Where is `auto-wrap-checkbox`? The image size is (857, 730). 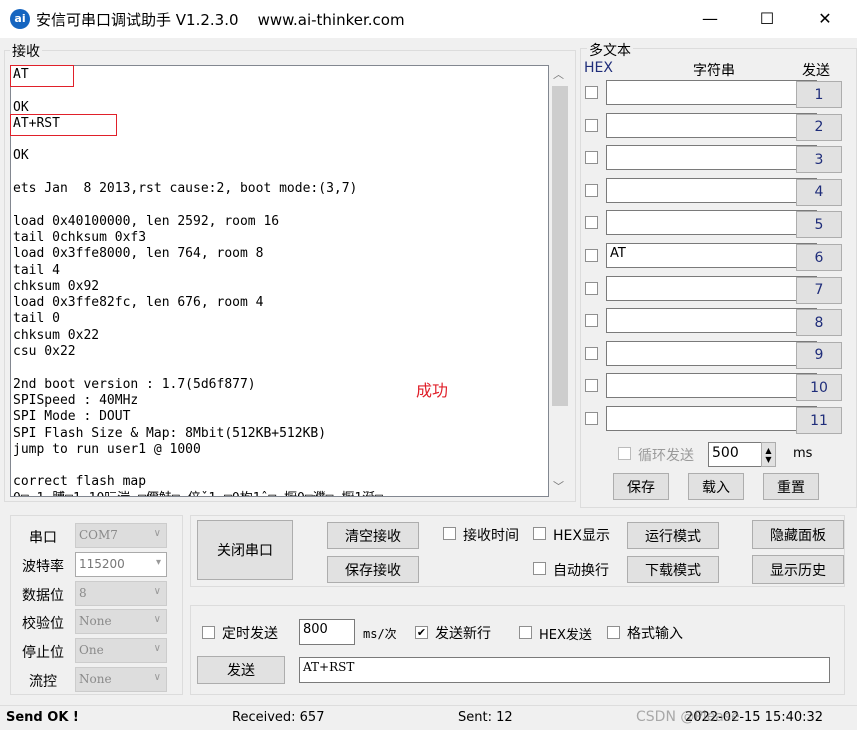
auto-wrap-checkbox is located at coordinates (539, 568).